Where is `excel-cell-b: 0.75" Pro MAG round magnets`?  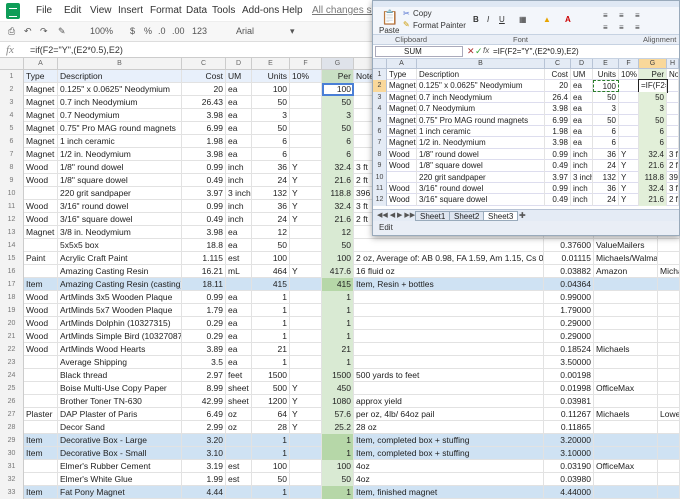 excel-cell-b: 0.75" Pro MAG round magnets is located at coordinates (481, 120).